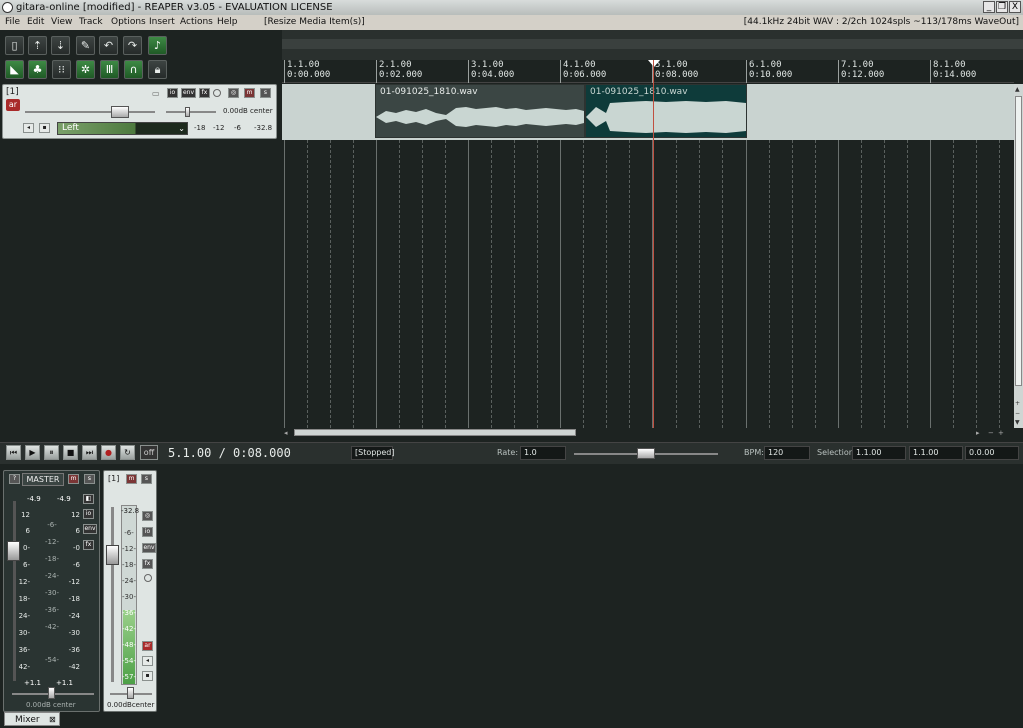  What do you see at coordinates (1002, 7) in the screenshot?
I see `restore-button: ❐` at bounding box center [1002, 7].